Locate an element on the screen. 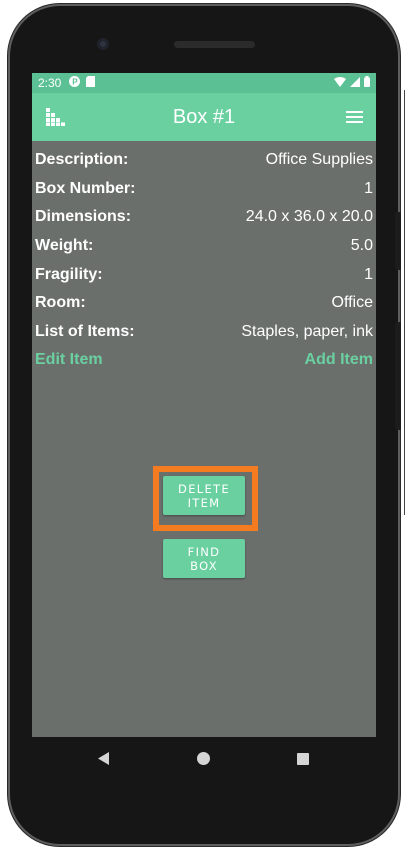 This screenshot has width=408, height=850. delete-item-button: DELETE ITEM is located at coordinates (204, 495).